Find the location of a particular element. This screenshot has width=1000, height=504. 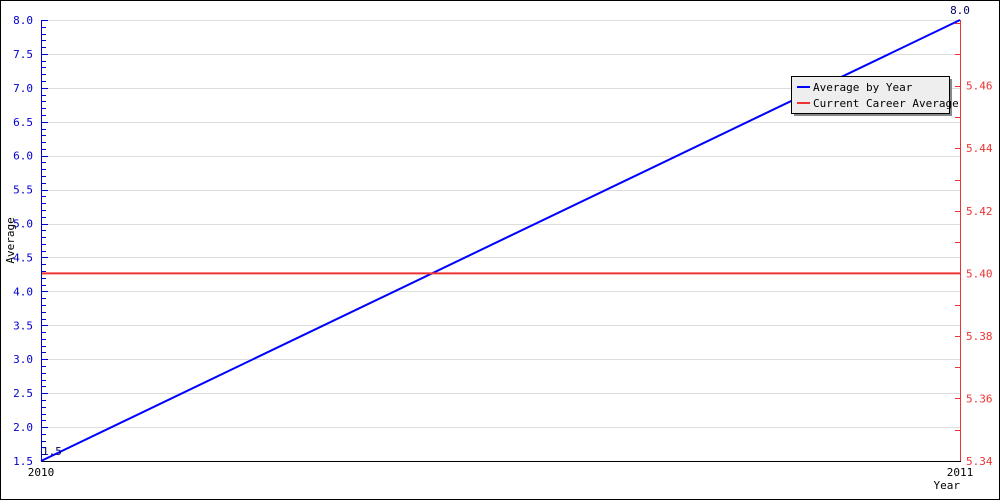

legend-label: Current Career Average is located at coordinates (886, 103).